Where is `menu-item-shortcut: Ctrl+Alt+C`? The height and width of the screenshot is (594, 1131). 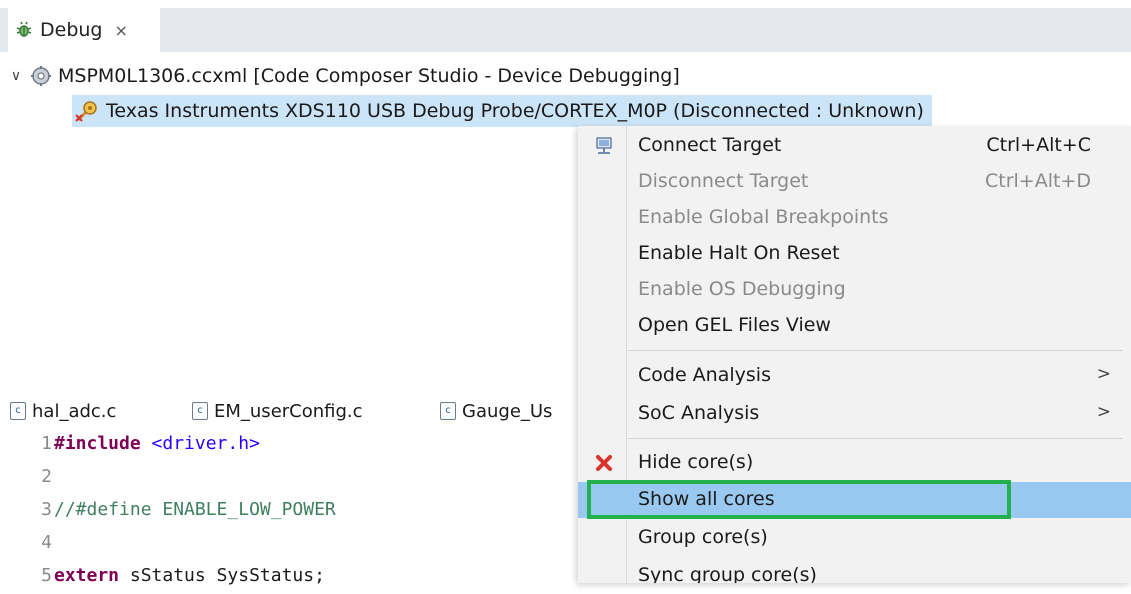 menu-item-shortcut: Ctrl+Alt+C is located at coordinates (1038, 145).